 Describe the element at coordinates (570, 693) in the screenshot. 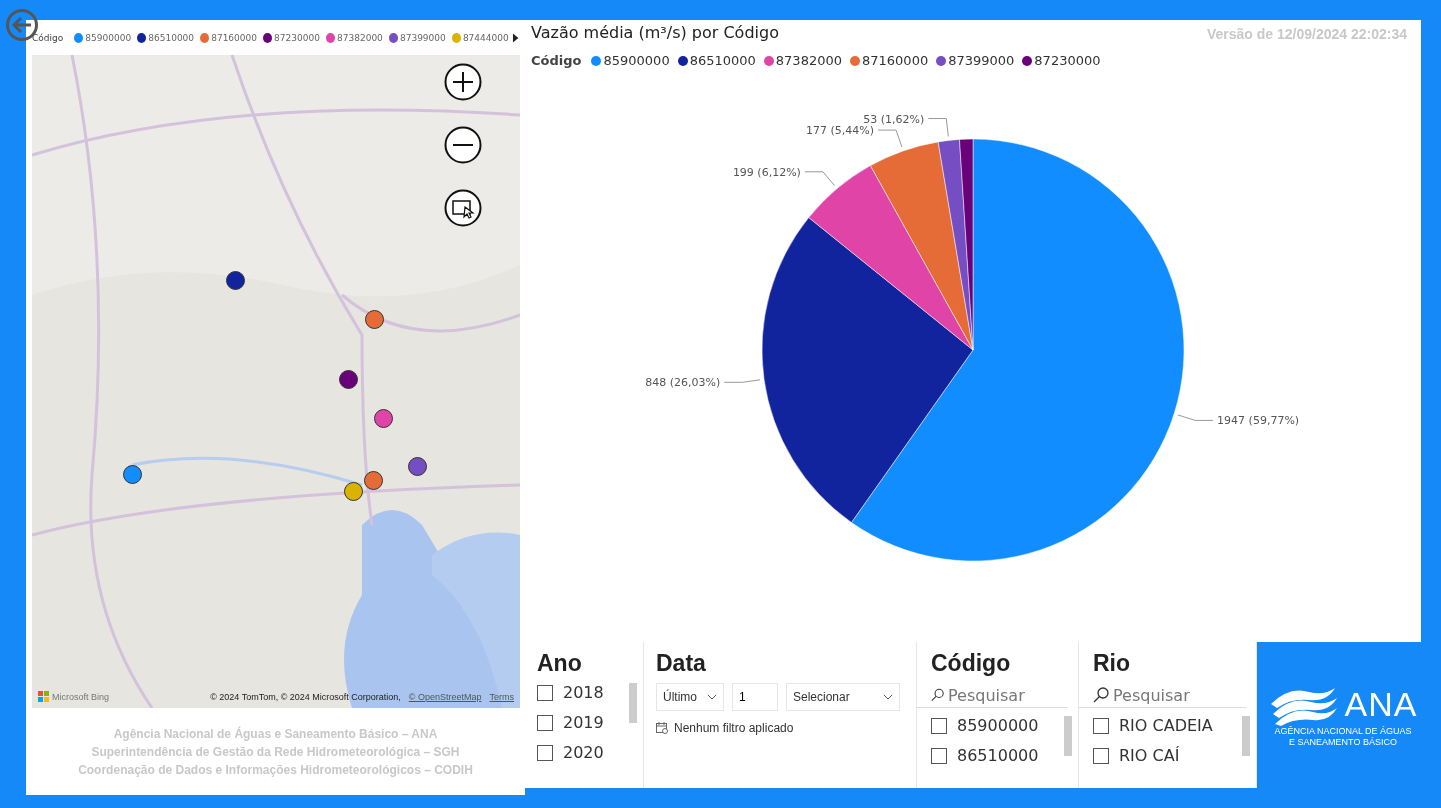

I see `checkbox-item: 2018` at that location.